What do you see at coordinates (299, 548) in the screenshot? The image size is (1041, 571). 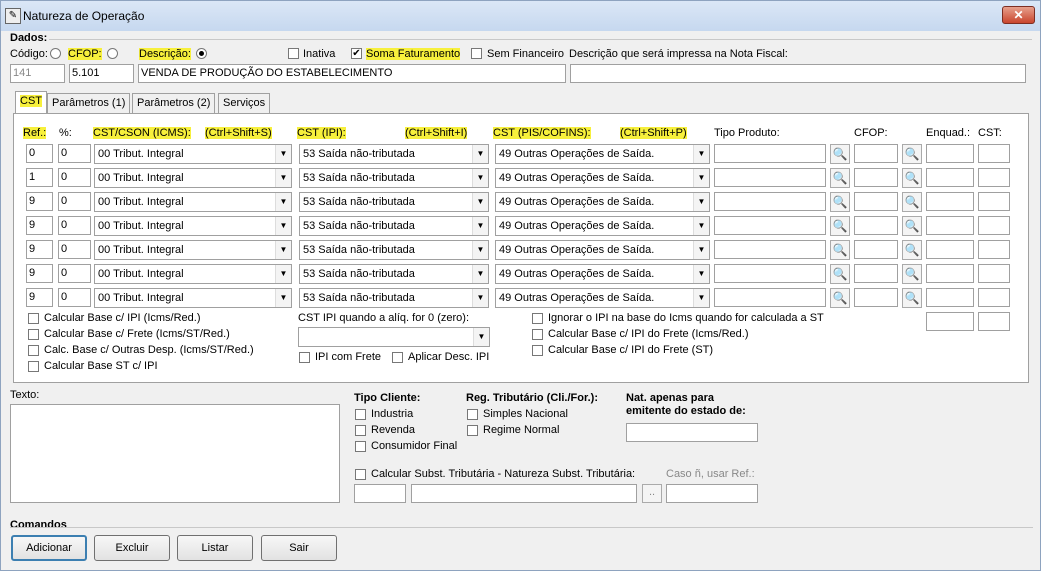 I see `sair-button: Sair` at bounding box center [299, 548].